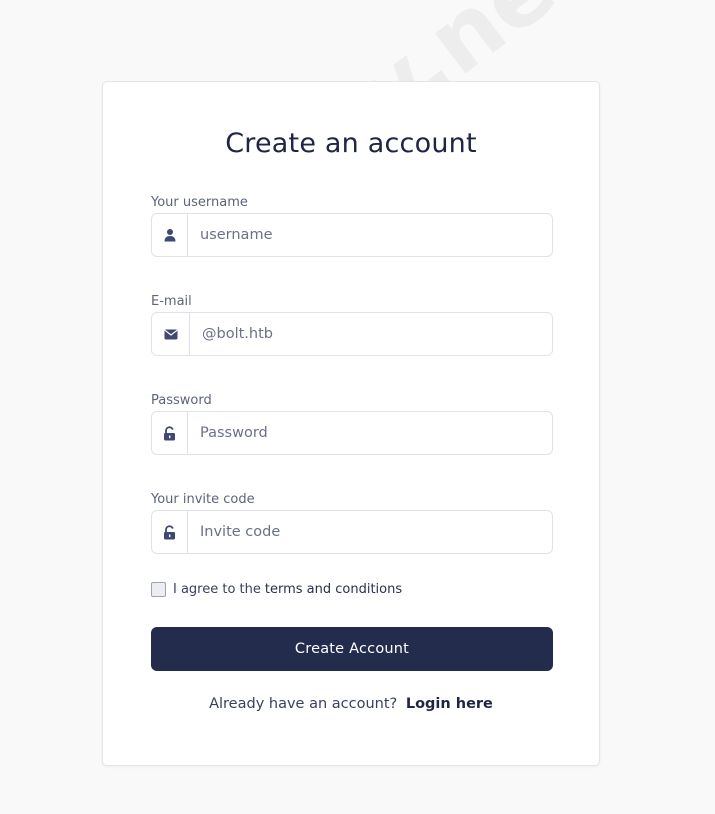  What do you see at coordinates (352, 649) in the screenshot?
I see `create-account-button: Create Account` at bounding box center [352, 649].